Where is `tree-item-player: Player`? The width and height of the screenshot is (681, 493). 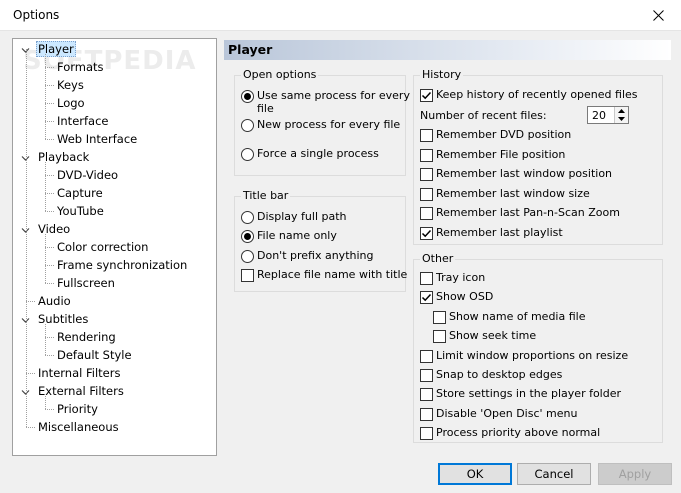
tree-item-player: Player is located at coordinates (56, 49).